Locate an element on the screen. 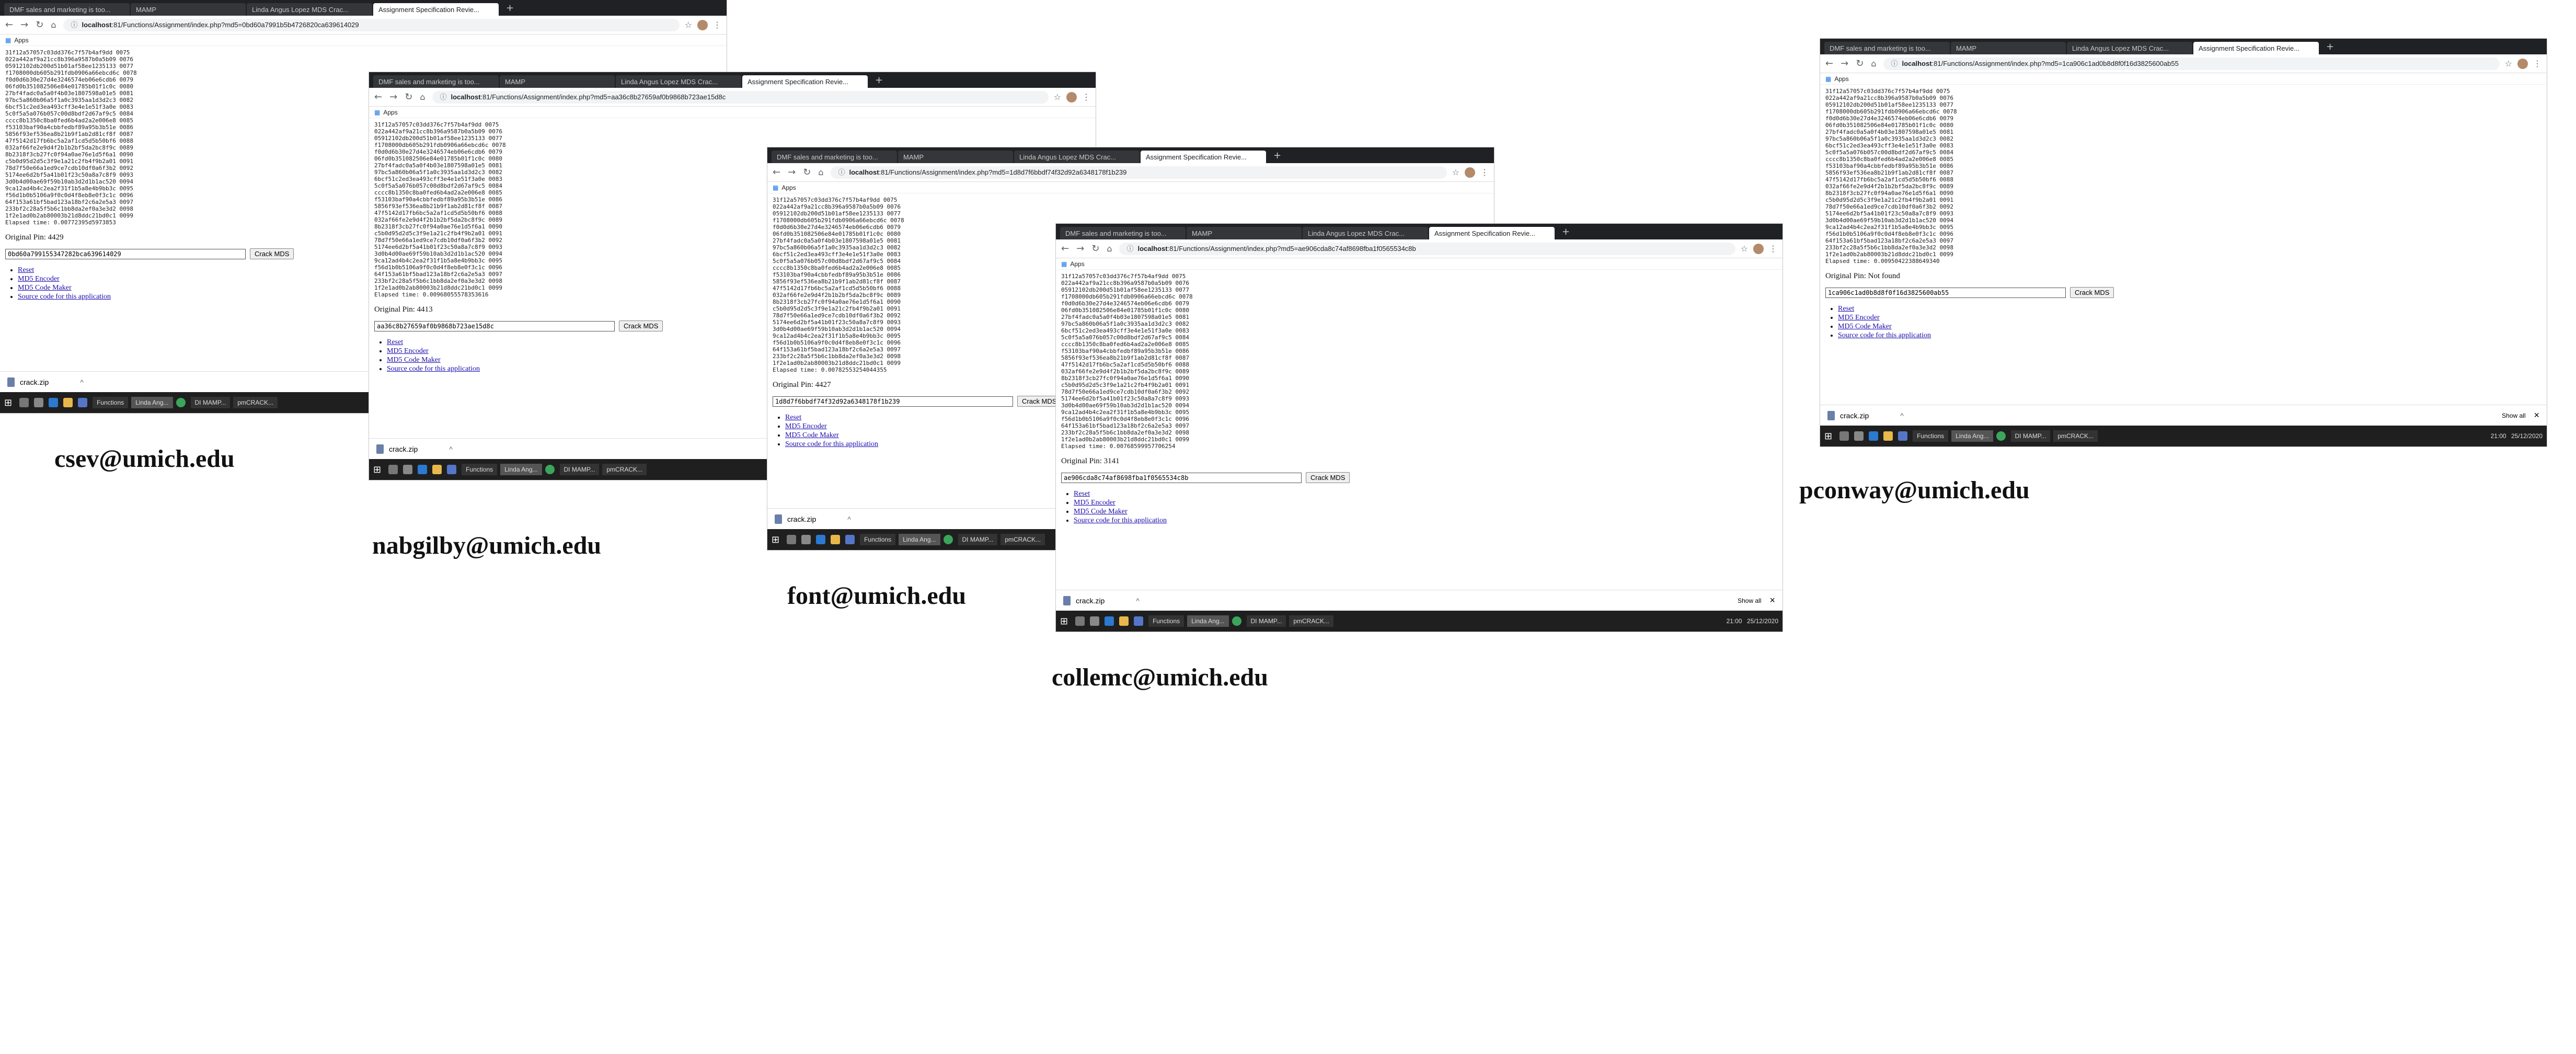 The image size is (2576, 1054). md5-input: 1ca906c1ad0b8d8f0f16d3825600ab55 is located at coordinates (1945, 292).